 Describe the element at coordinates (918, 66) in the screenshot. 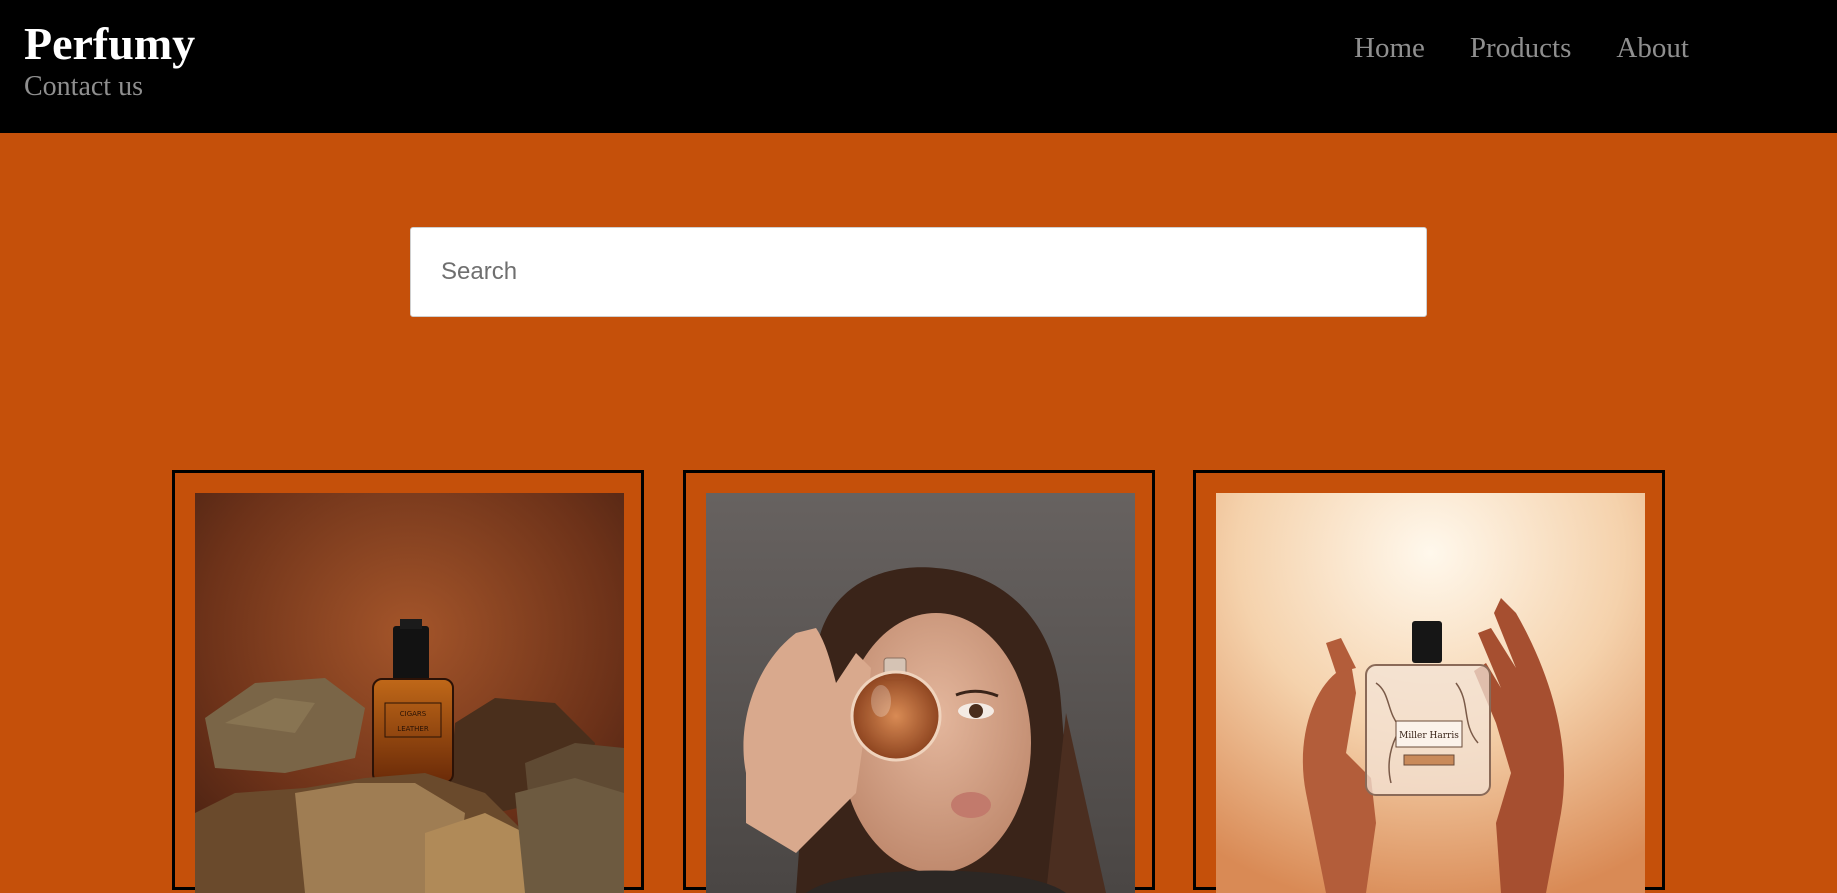

I see `site-header: Perfumy Contact us Home Products About` at that location.